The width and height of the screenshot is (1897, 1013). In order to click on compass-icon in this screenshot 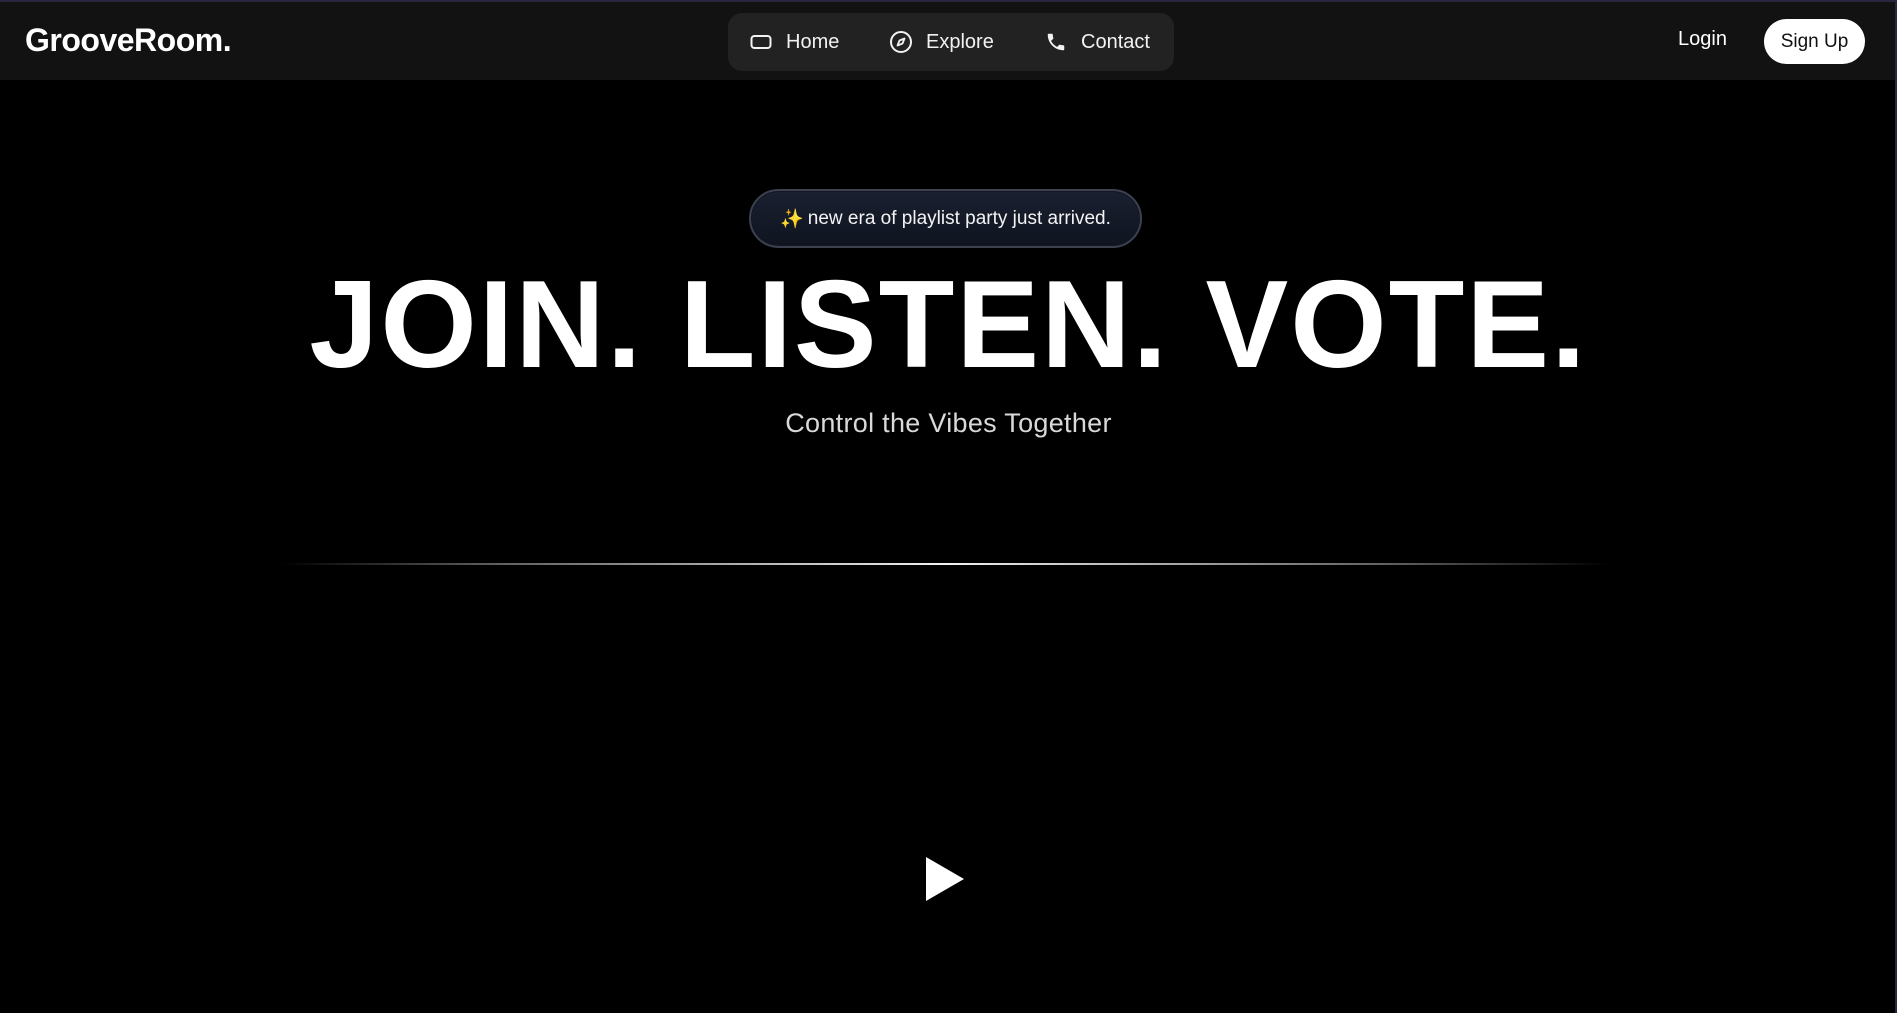, I will do `click(901, 42)`.